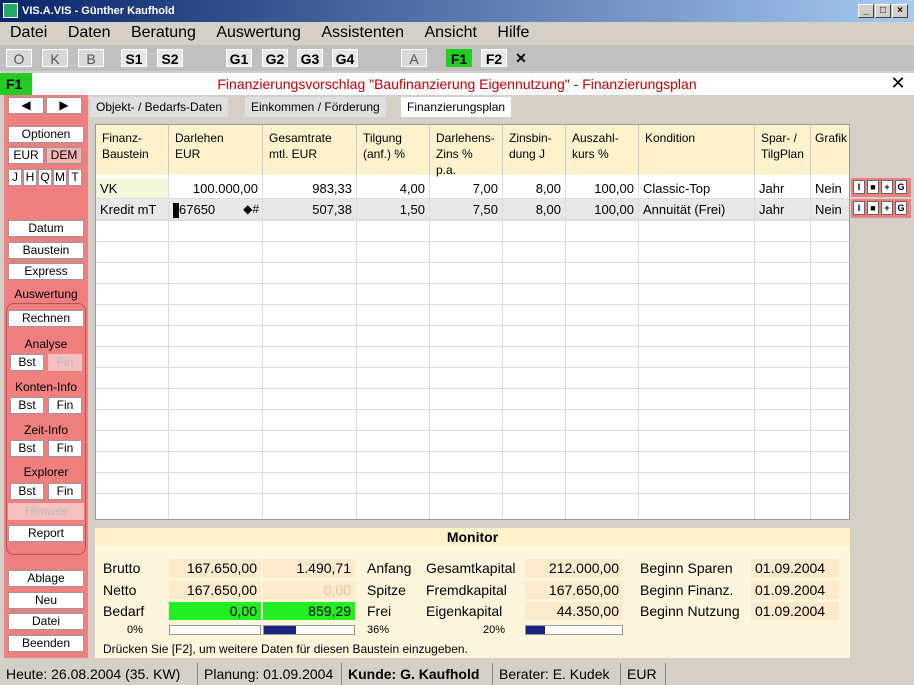 The image size is (914, 685). Describe the element at coordinates (783, 150) in the screenshot. I see `col-header-tilgplan: Spar- / TilgPlan` at that location.